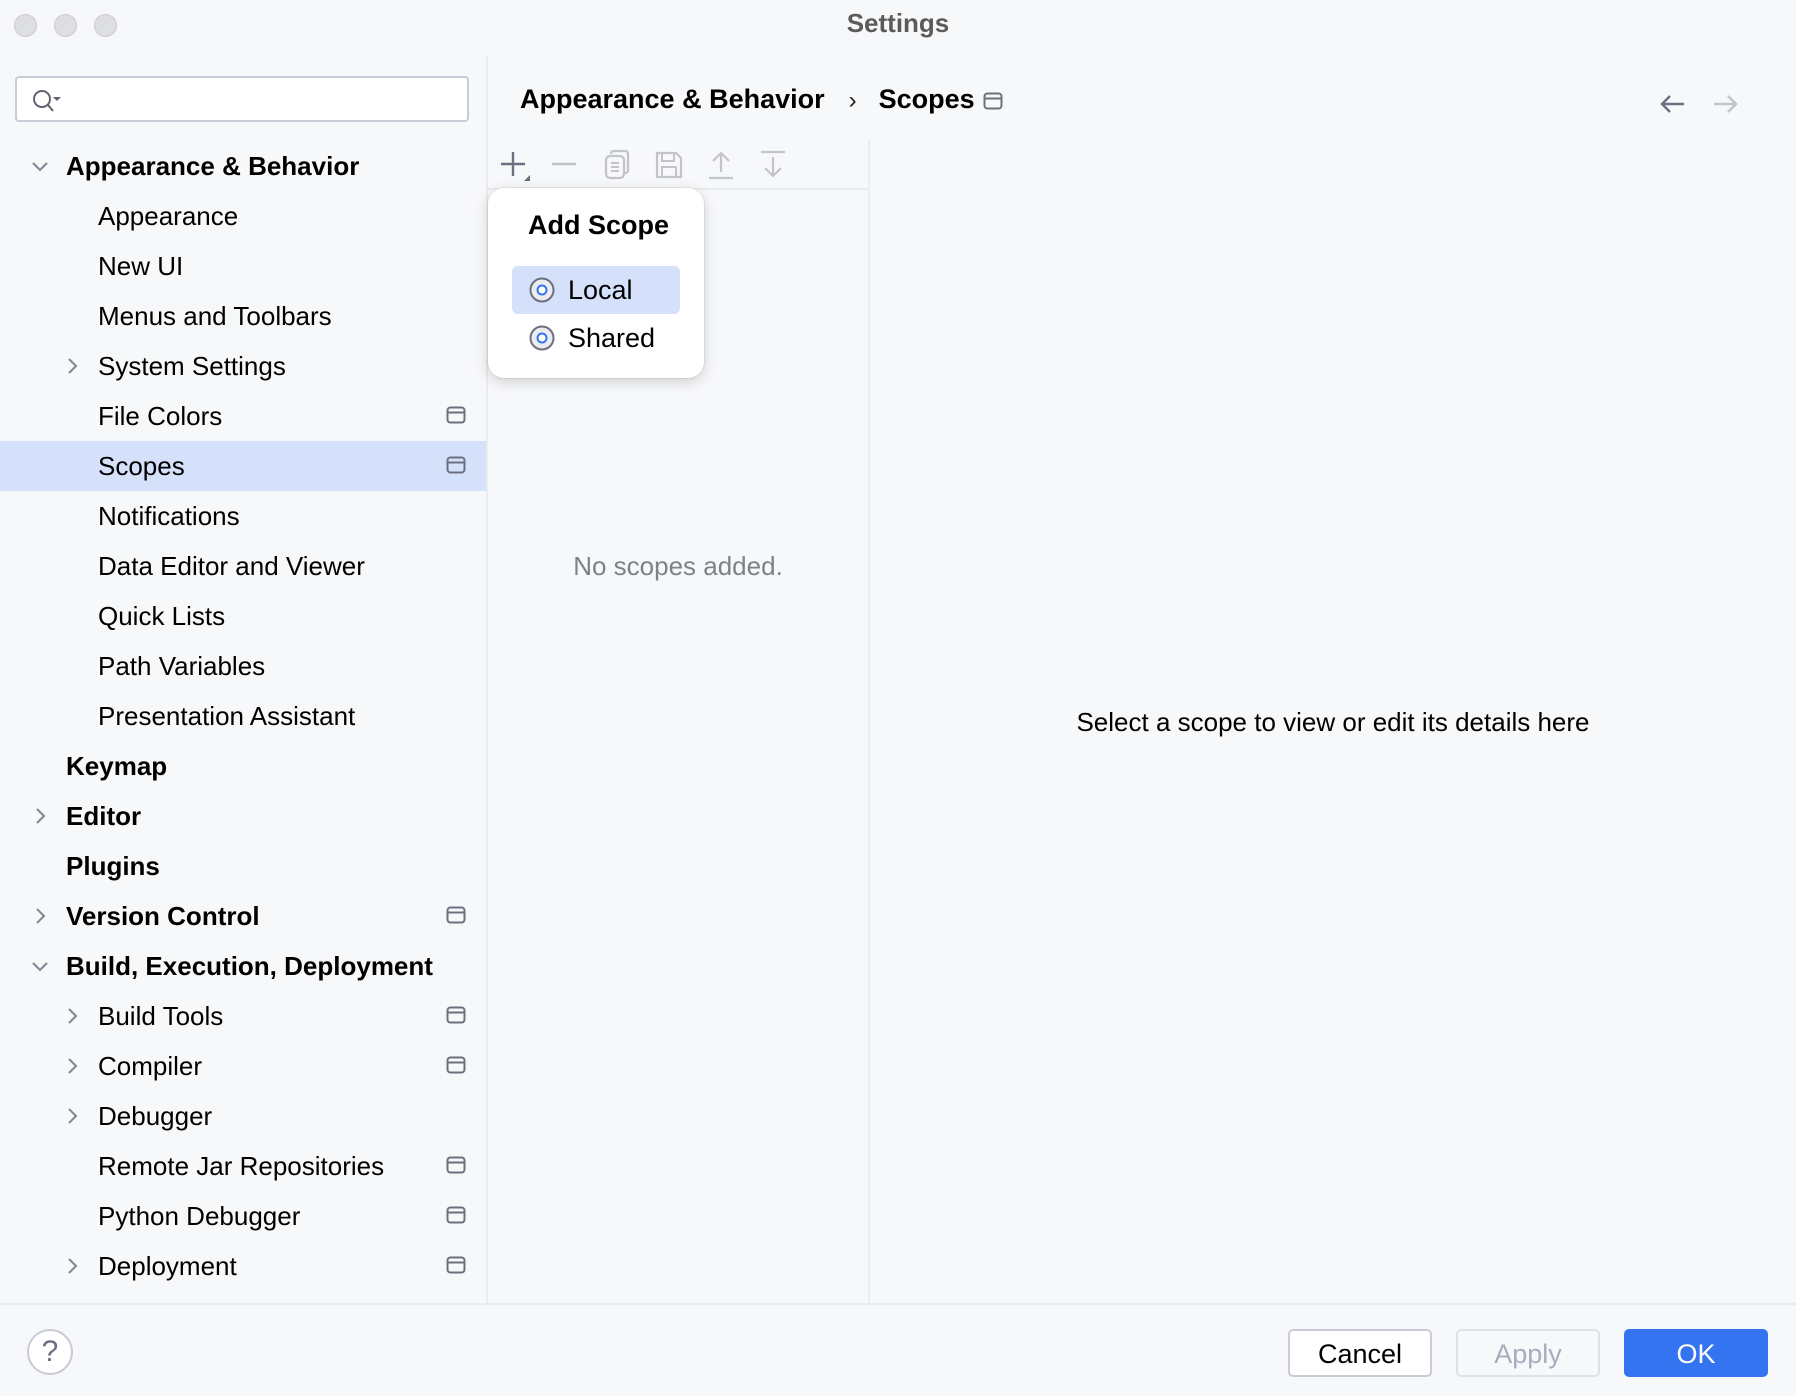 Image resolution: width=1796 pixels, height=1396 pixels. I want to click on sidebar-item: Plugins, so click(243, 866).